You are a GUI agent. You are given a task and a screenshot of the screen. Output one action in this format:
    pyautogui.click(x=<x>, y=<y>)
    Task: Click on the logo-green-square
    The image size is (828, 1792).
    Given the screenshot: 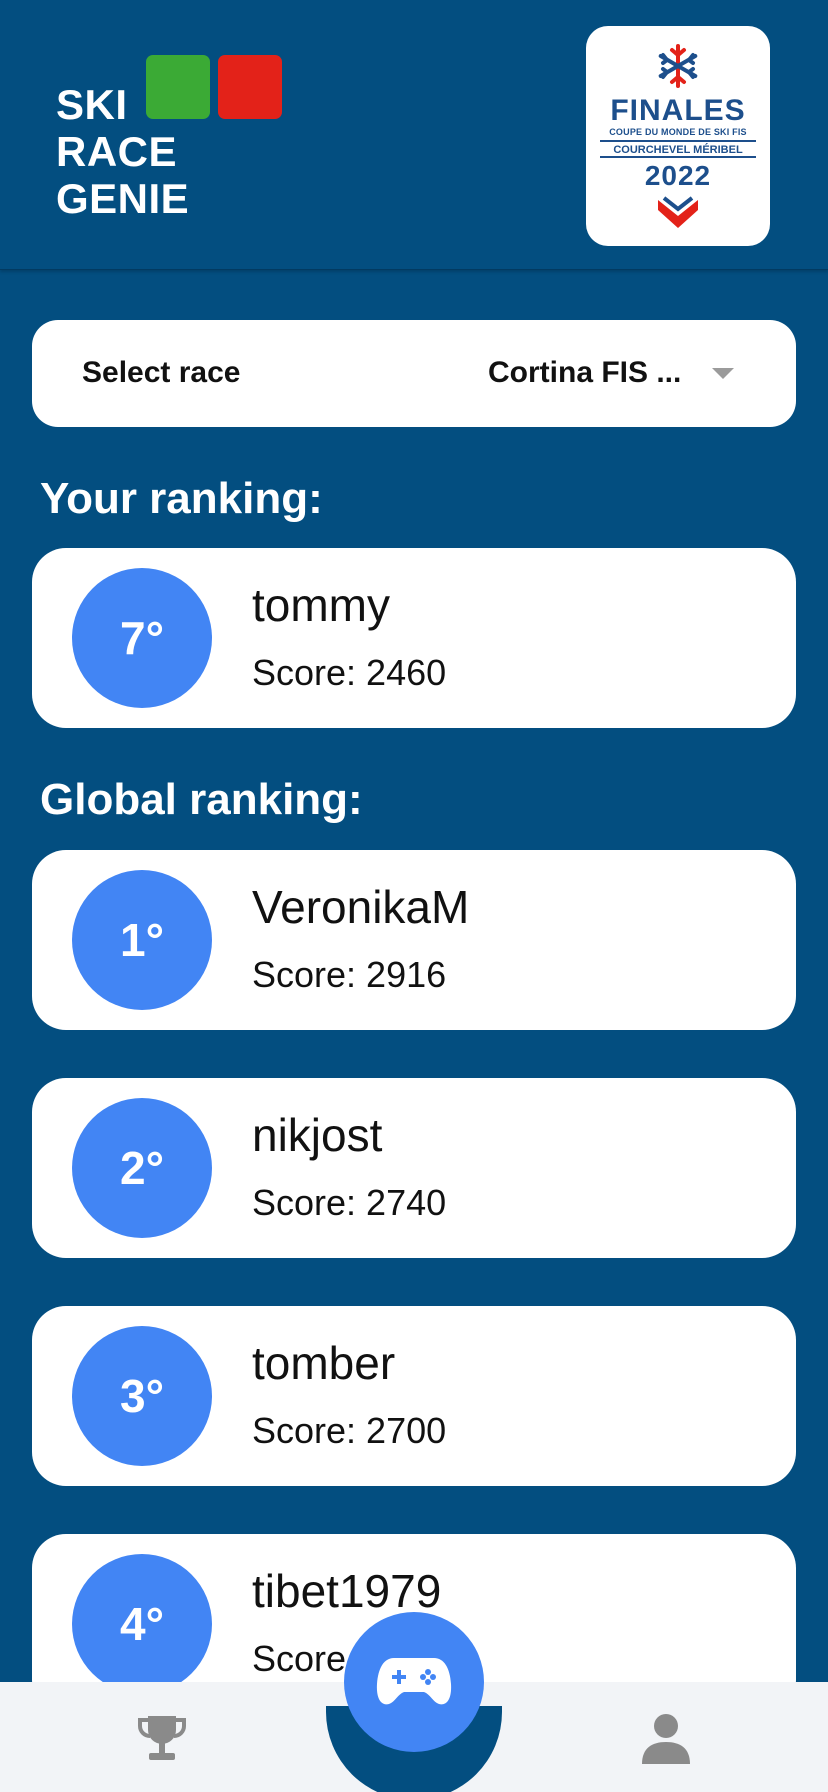 What is the action you would take?
    pyautogui.click(x=178, y=87)
    